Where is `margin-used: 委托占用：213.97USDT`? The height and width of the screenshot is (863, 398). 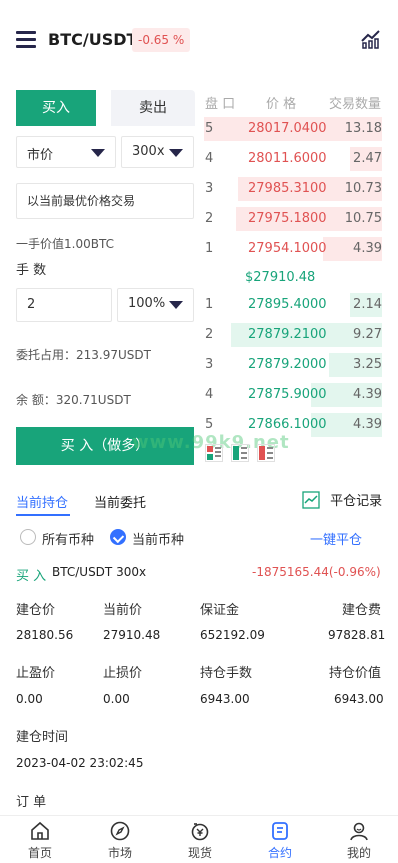 margin-used: 委托占用：213.97USDT is located at coordinates (83, 355).